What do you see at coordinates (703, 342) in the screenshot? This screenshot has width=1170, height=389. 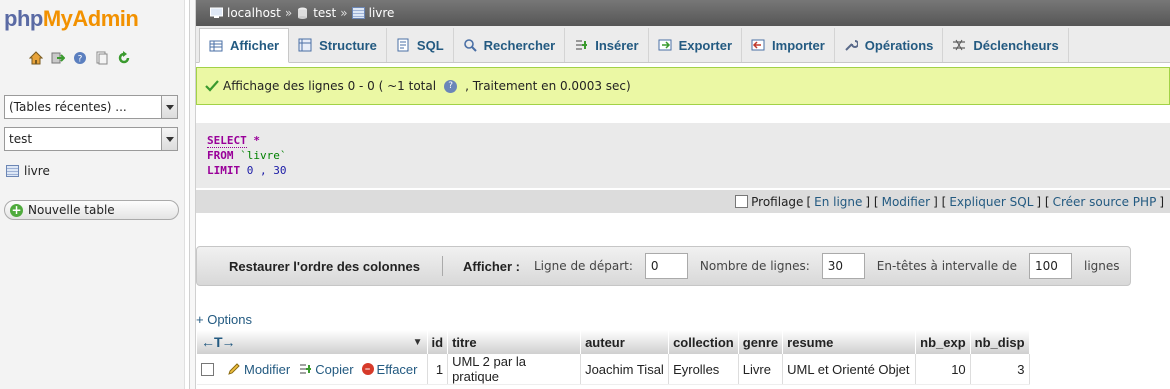 I see `column-header-collection: collection` at bounding box center [703, 342].